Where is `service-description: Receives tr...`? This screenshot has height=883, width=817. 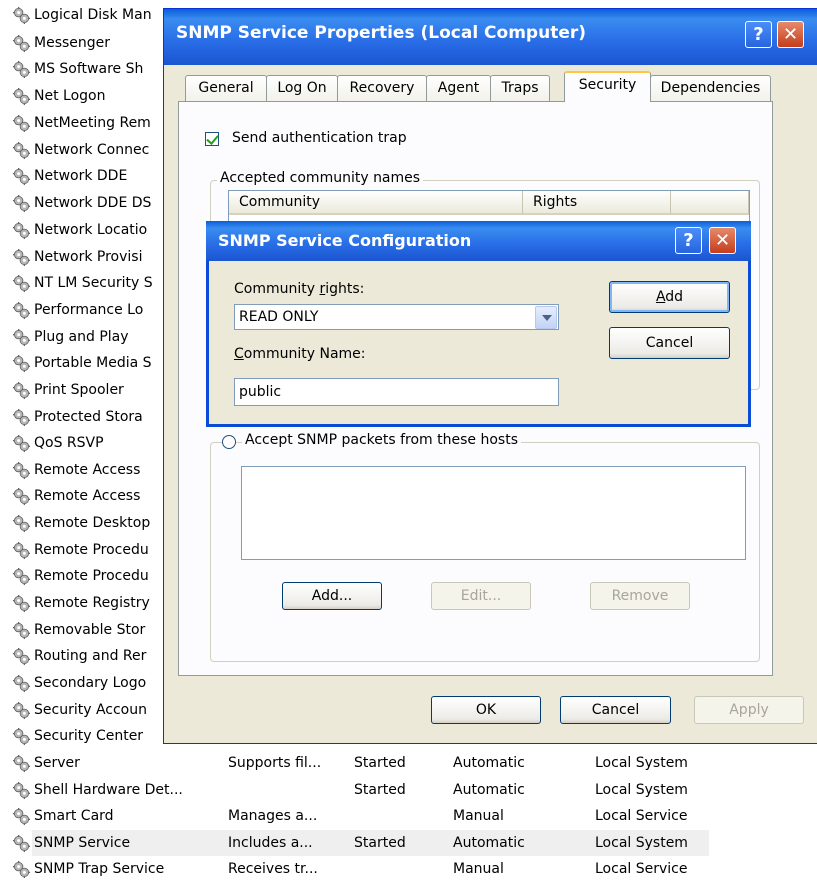
service-description: Receives tr... is located at coordinates (273, 869).